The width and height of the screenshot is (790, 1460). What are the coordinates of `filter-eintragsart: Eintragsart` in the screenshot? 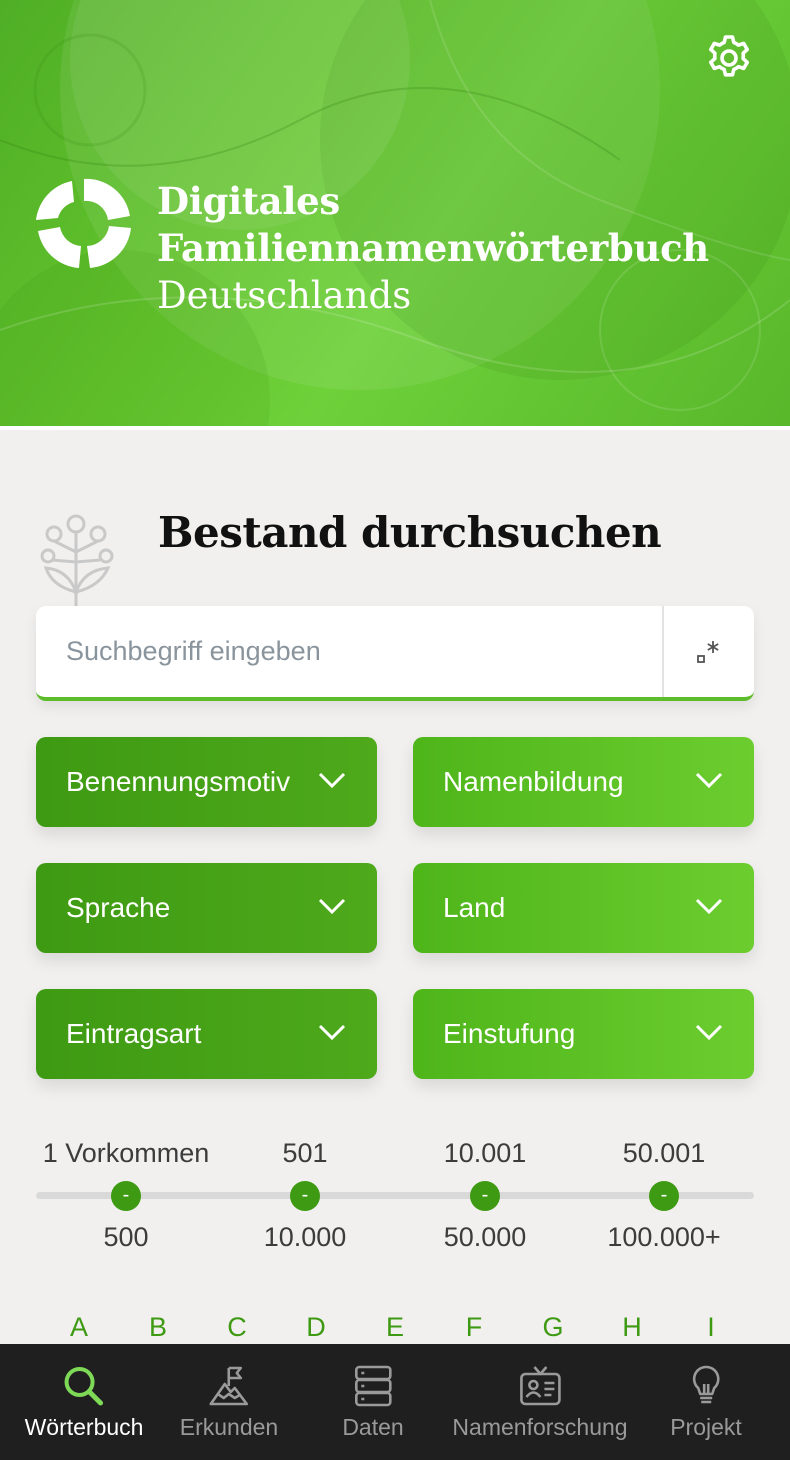 It's located at (206, 1034).